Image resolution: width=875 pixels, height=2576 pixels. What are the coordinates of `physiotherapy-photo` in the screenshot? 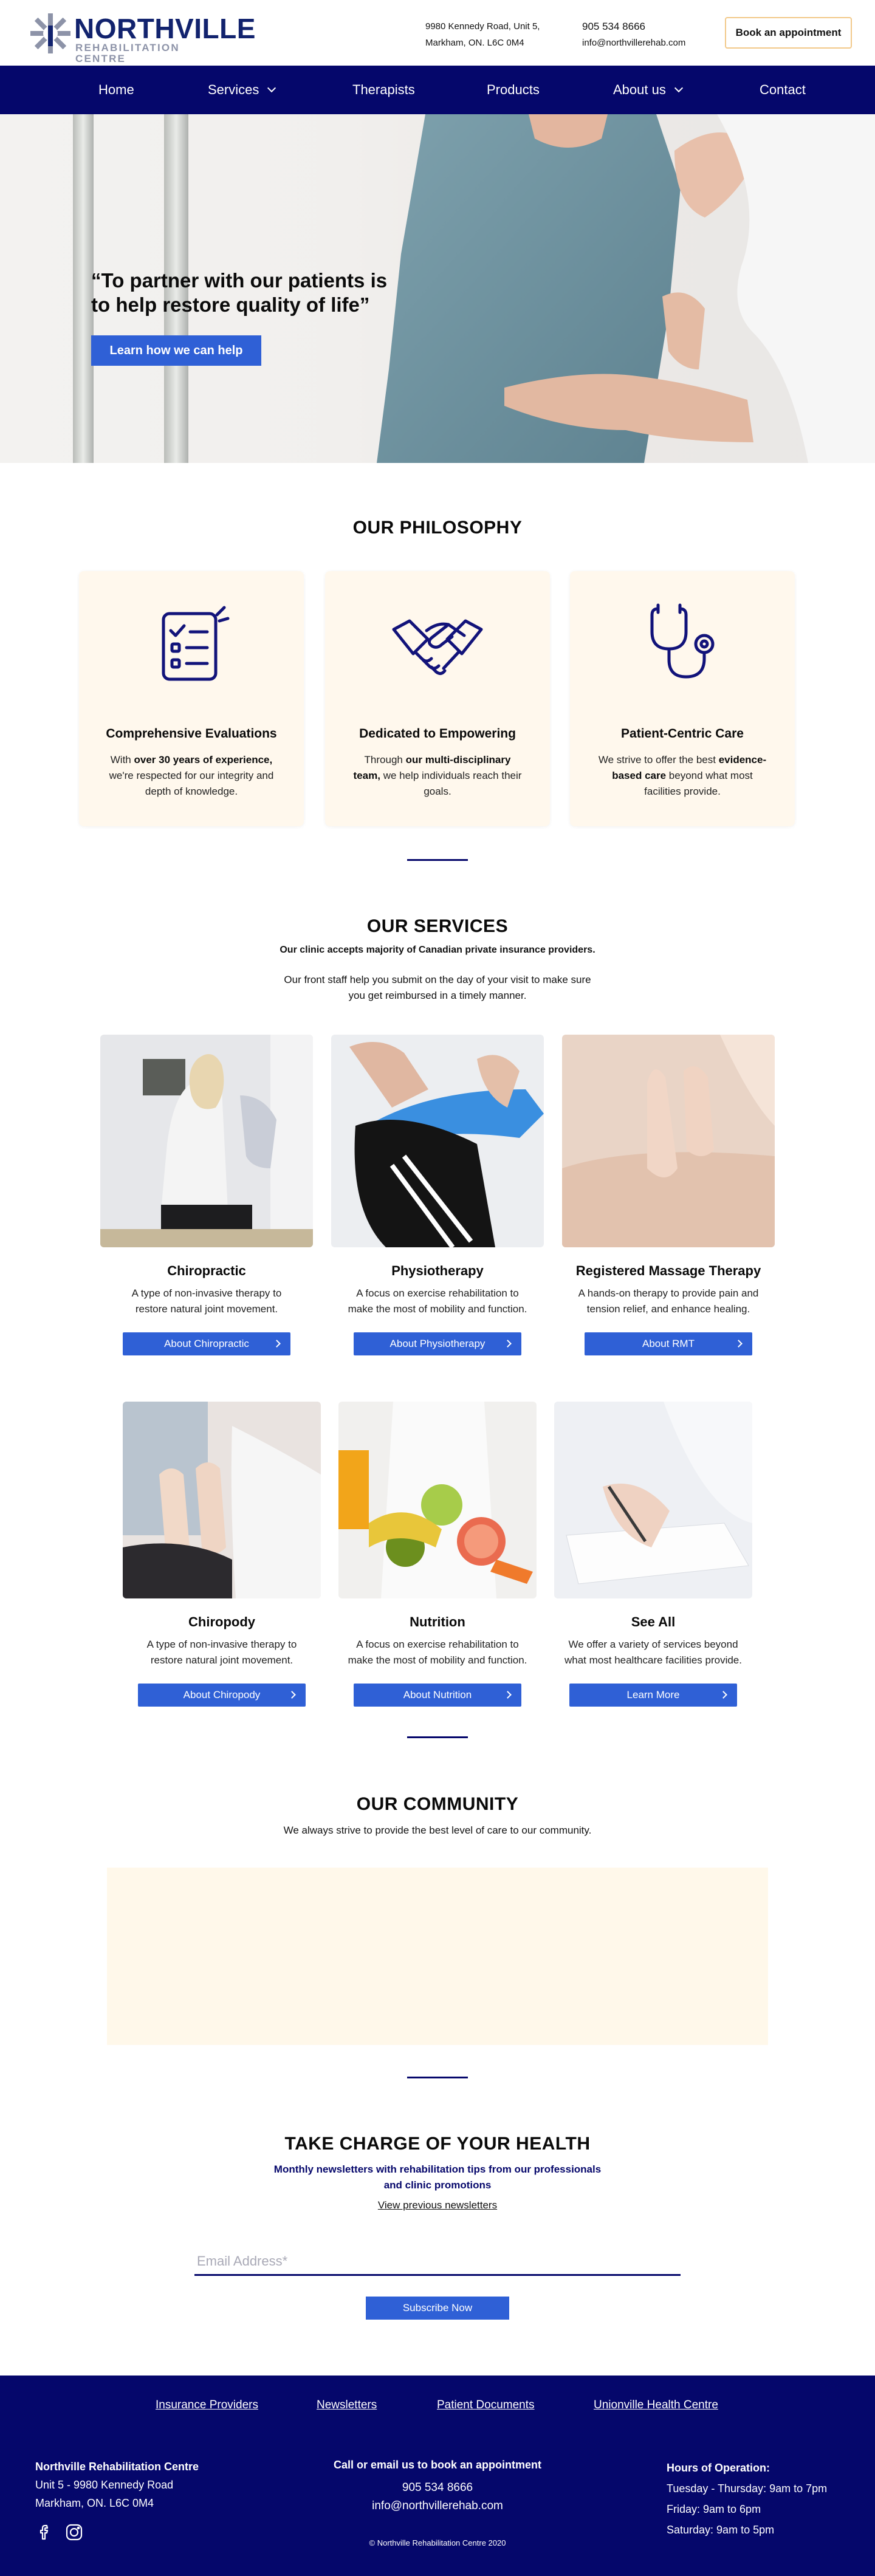 It's located at (437, 1141).